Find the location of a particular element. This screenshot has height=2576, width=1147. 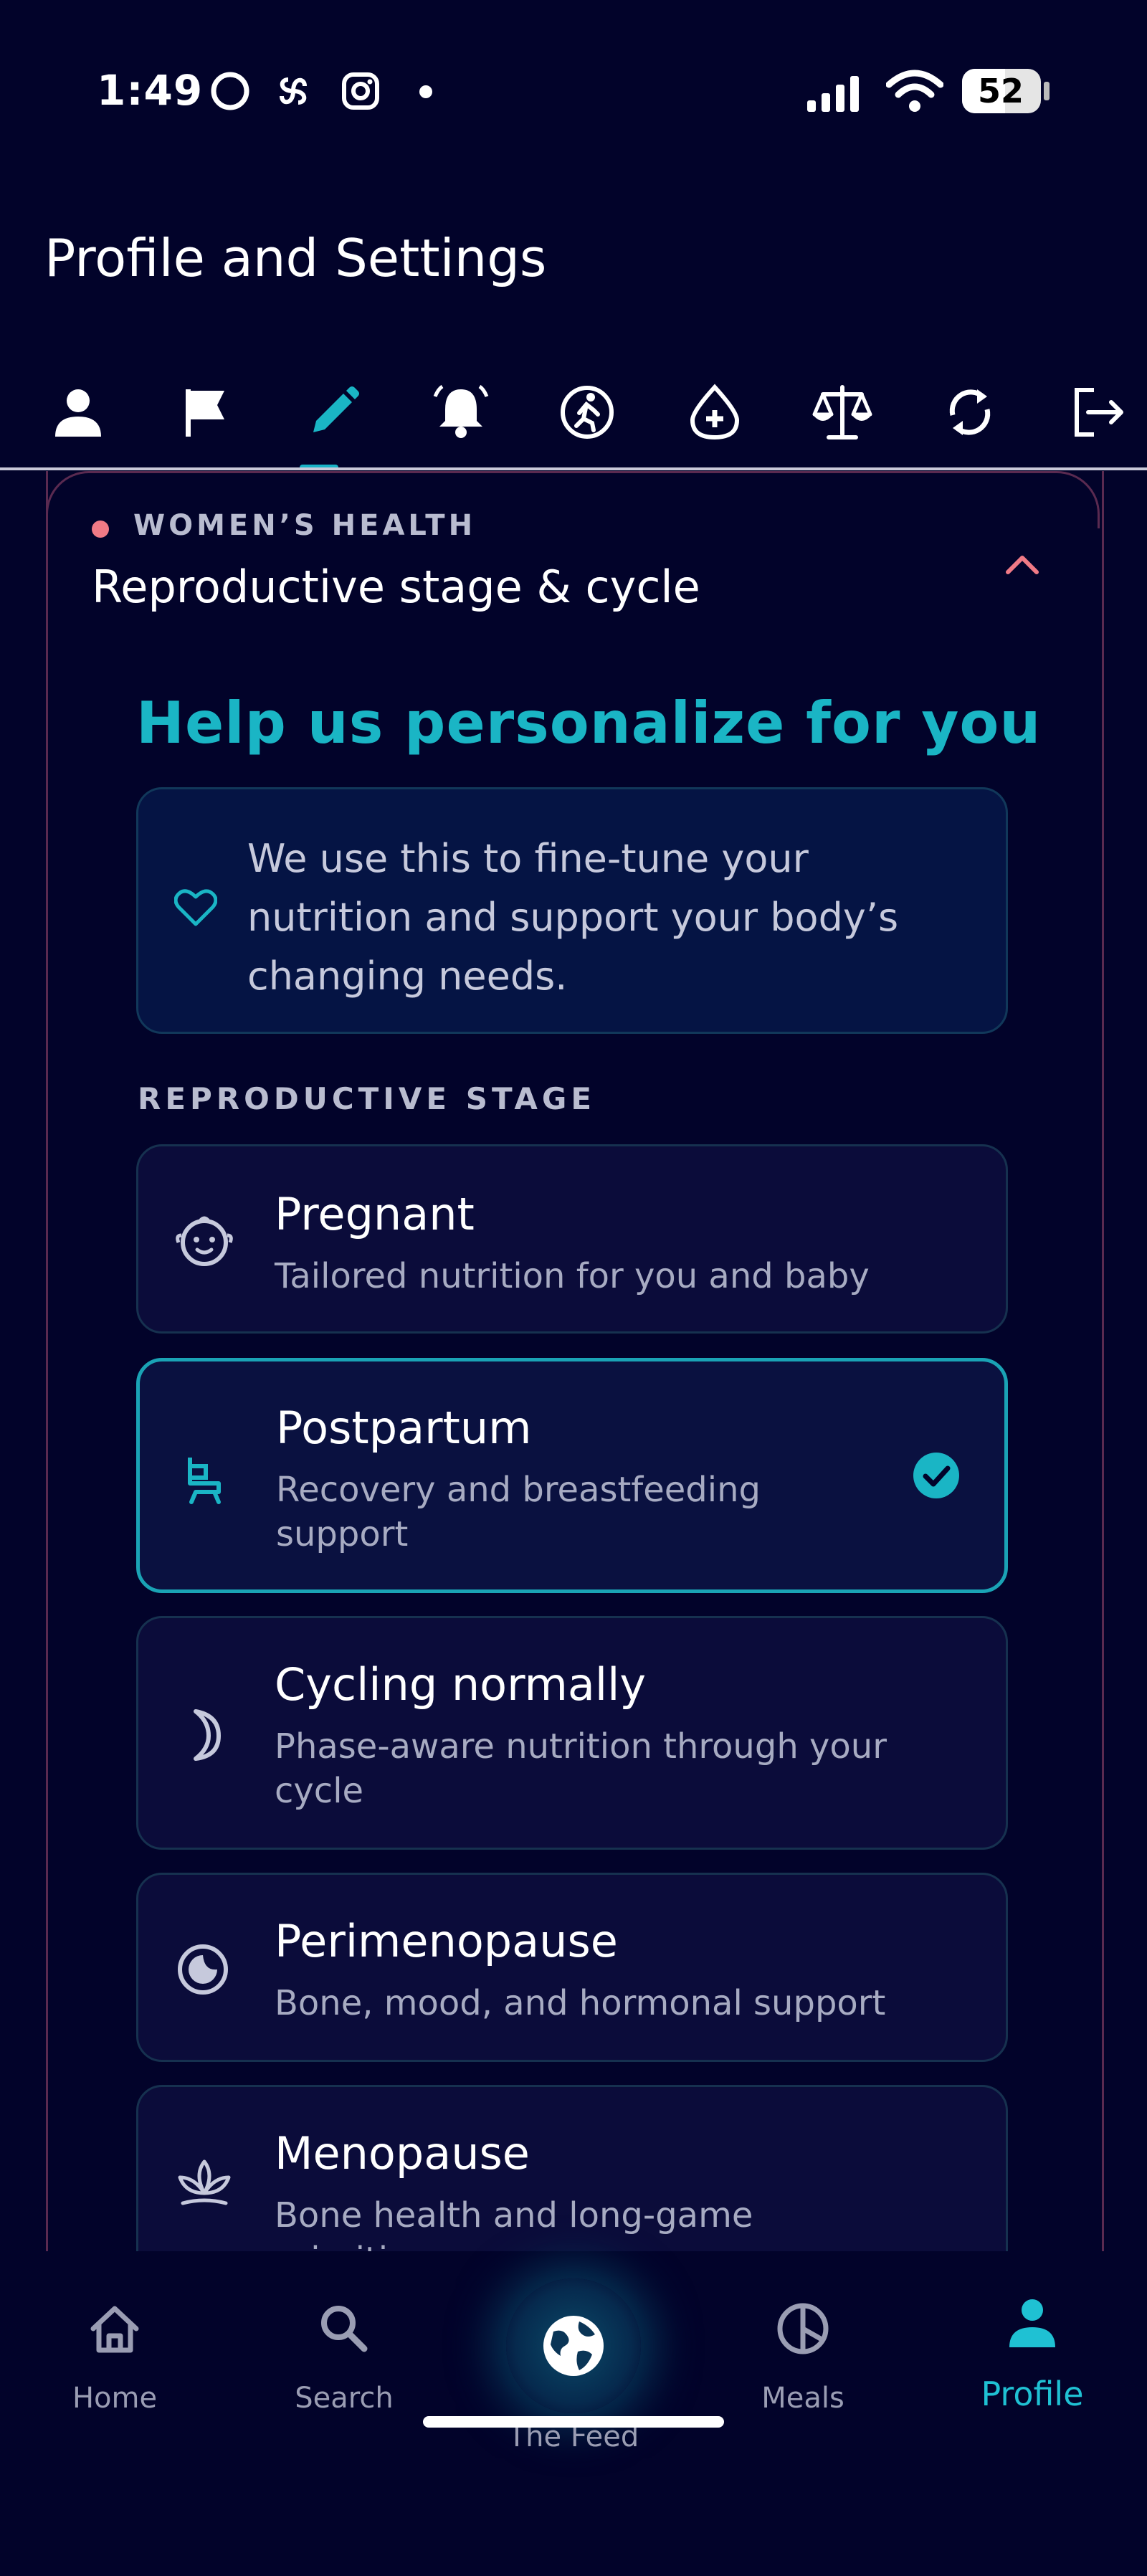

battery-tip is located at coordinates (1047, 91).